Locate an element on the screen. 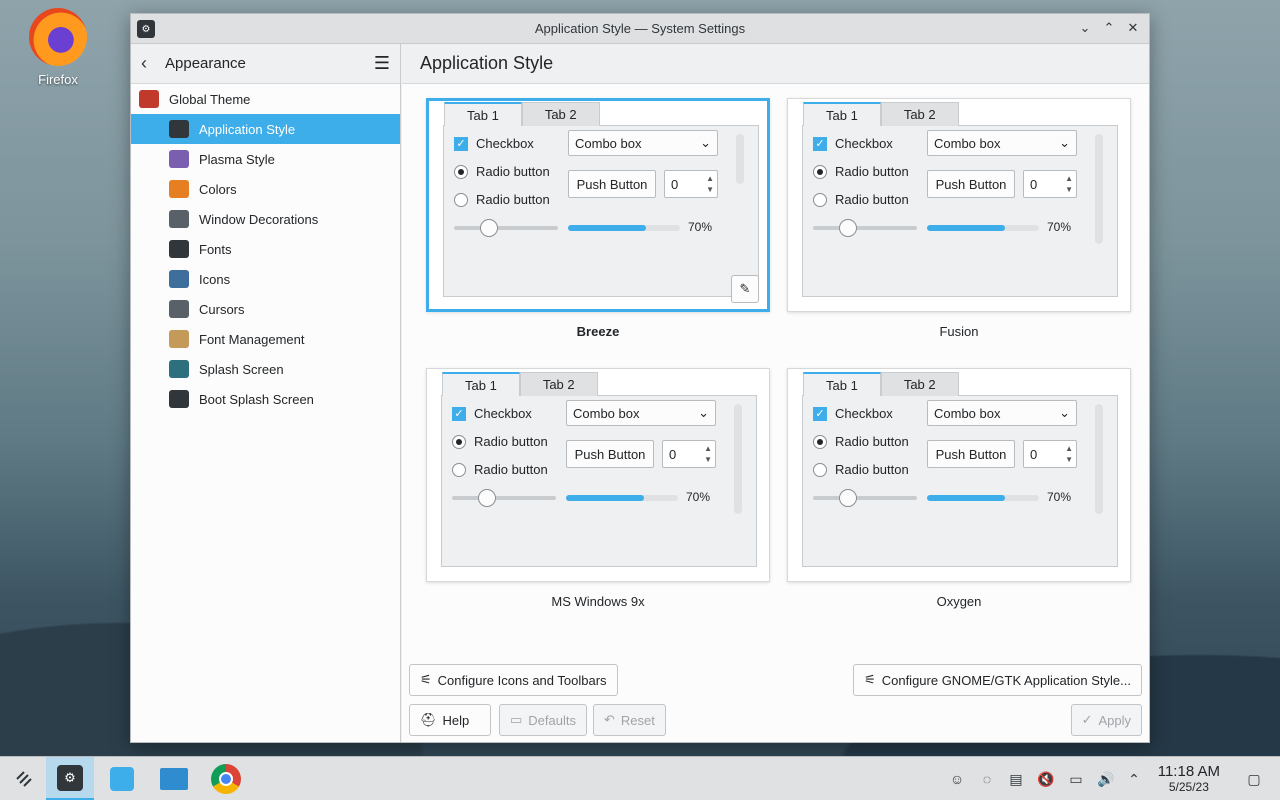 The width and height of the screenshot is (1280, 800). style-name: Fusion is located at coordinates (959, 331).